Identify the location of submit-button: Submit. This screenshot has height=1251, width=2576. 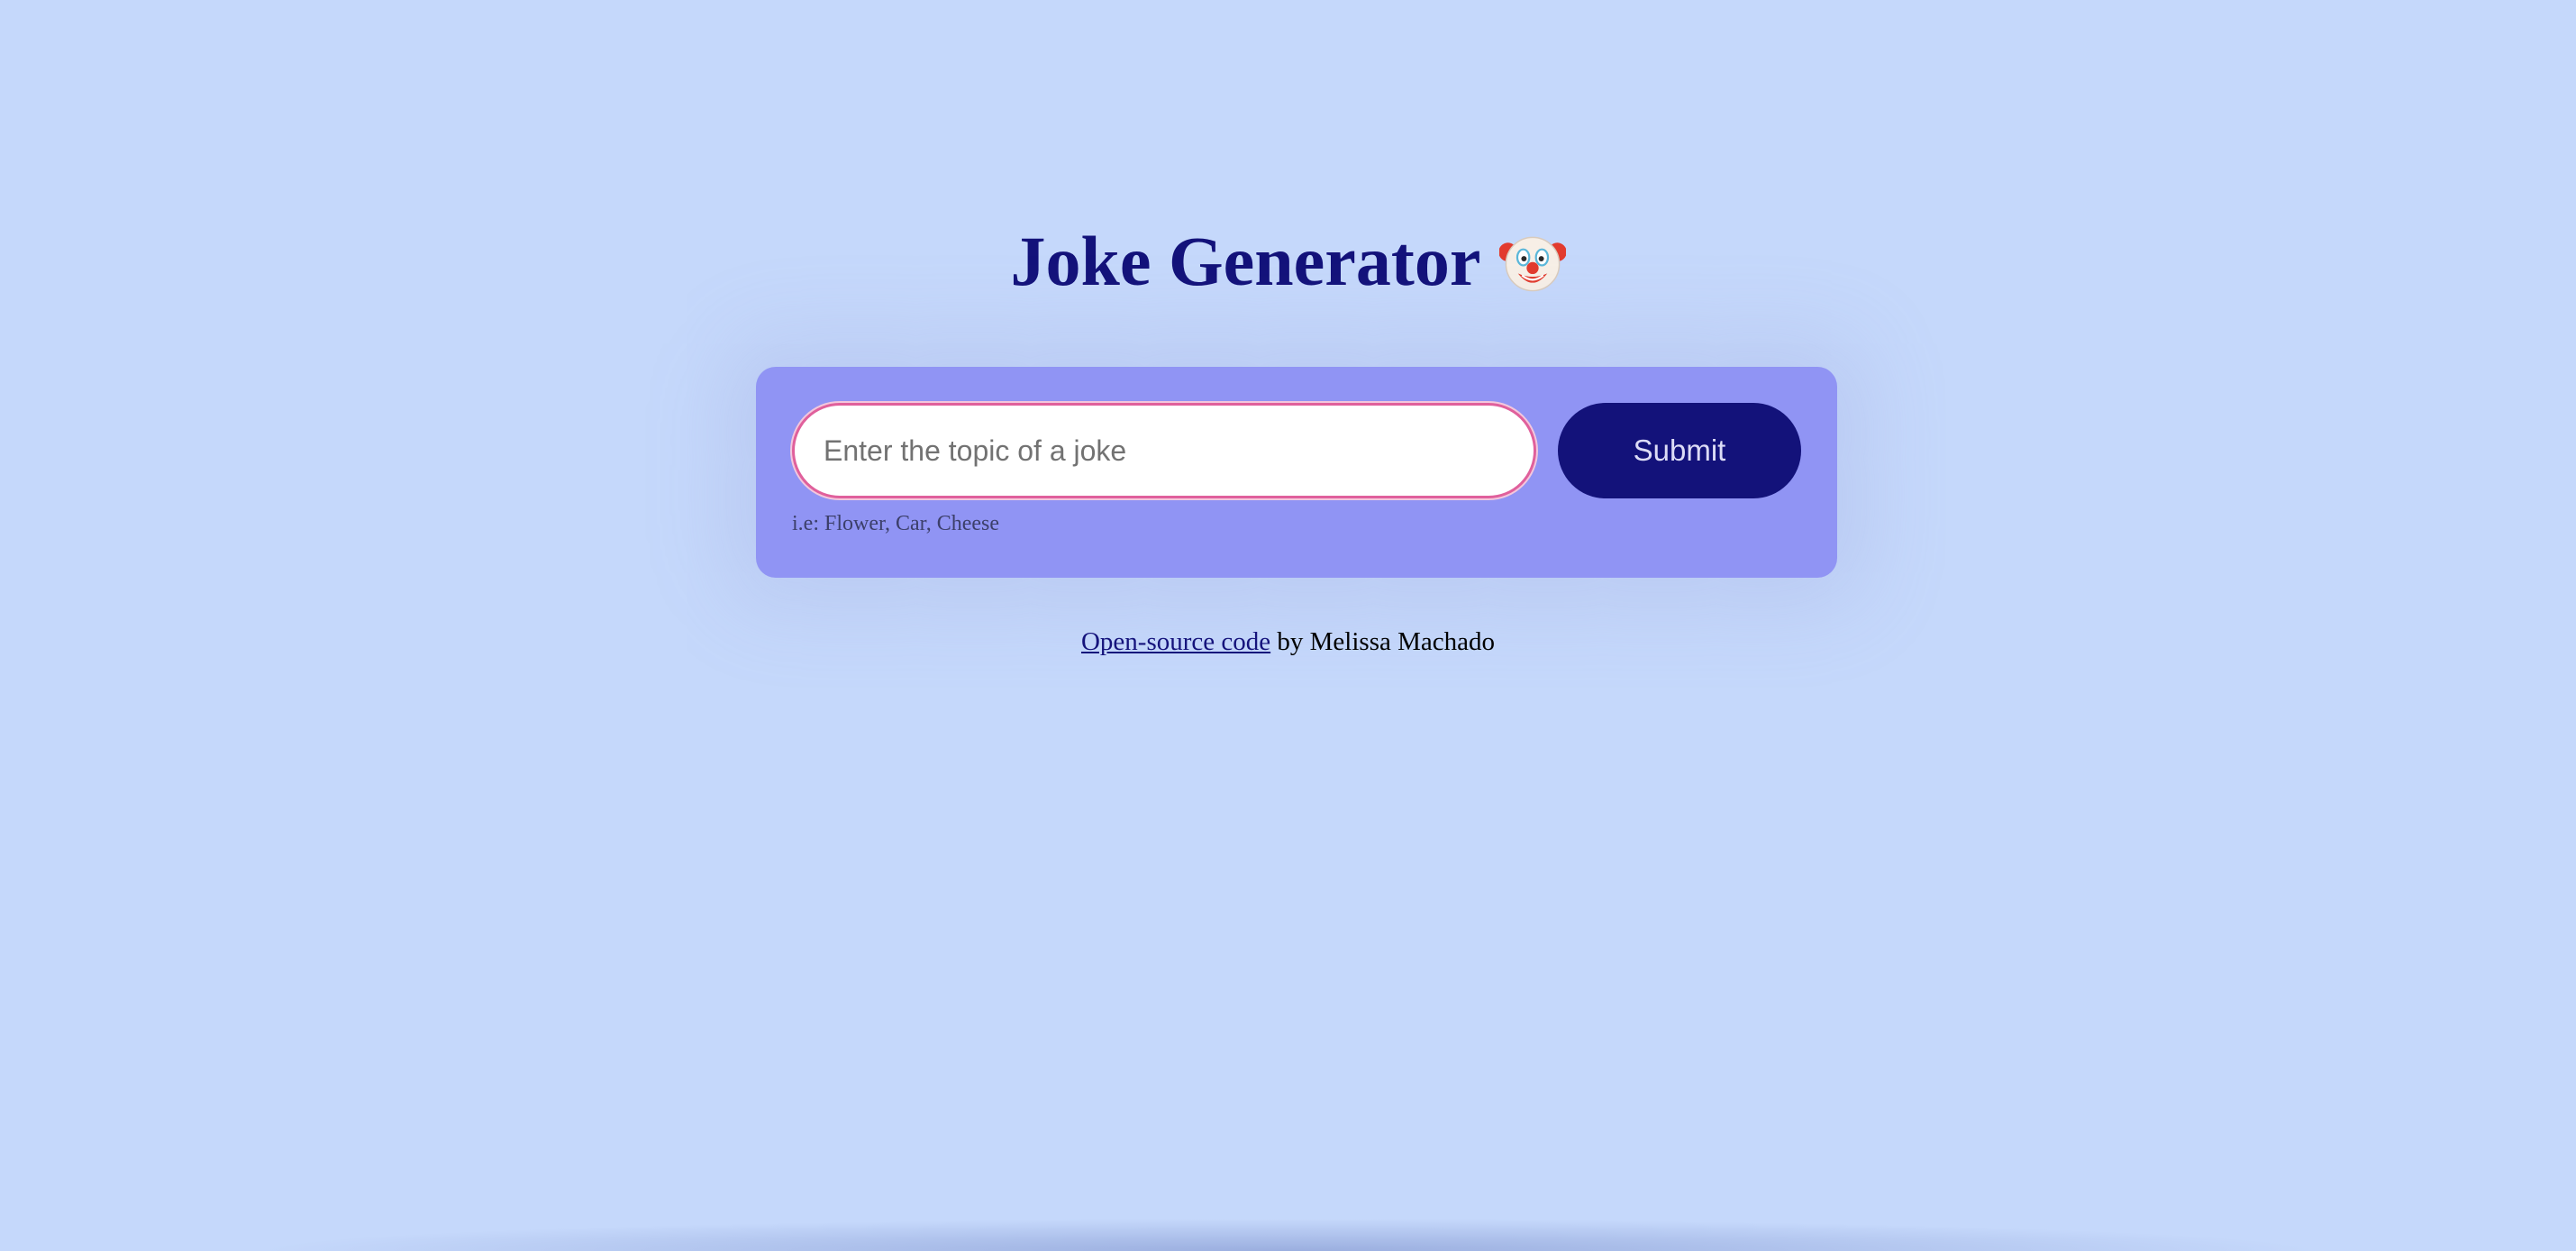
(1679, 450).